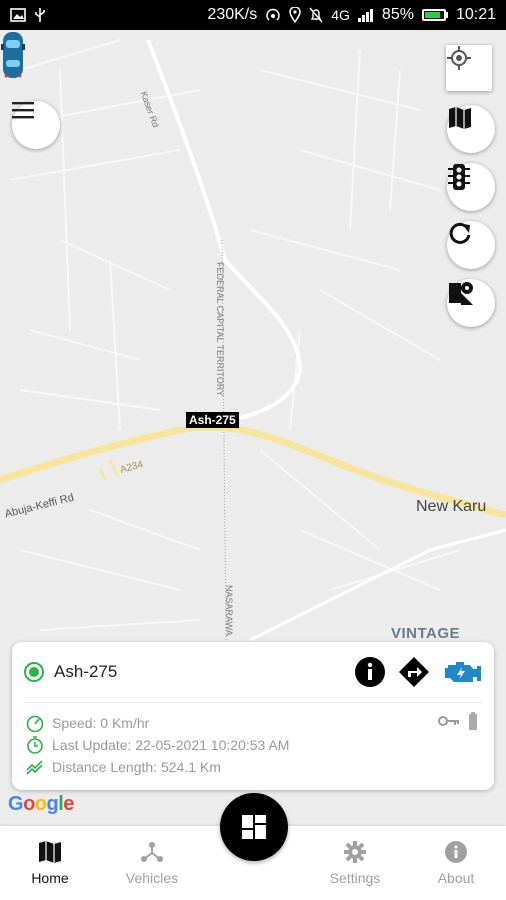 The height and width of the screenshot is (900, 506). What do you see at coordinates (13, 55) in the screenshot?
I see `vehicle-car-icon` at bounding box center [13, 55].